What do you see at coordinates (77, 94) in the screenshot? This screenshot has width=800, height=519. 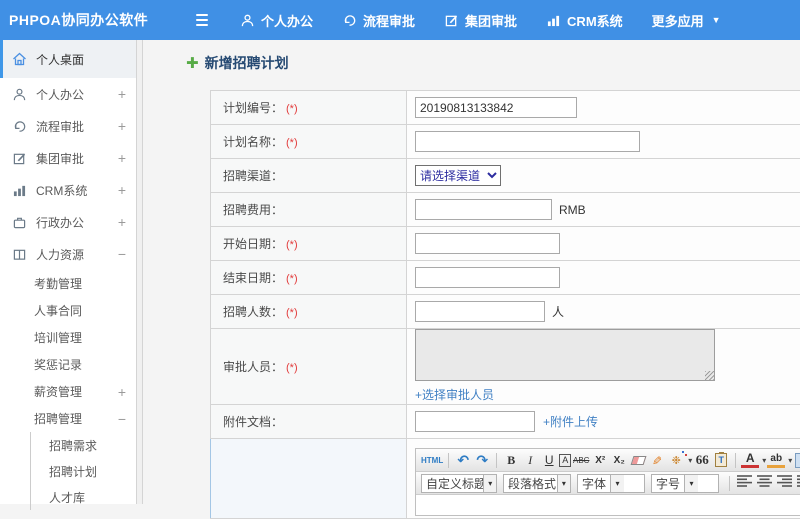 I see `sidebar-item-label: 个人办公` at bounding box center [77, 94].